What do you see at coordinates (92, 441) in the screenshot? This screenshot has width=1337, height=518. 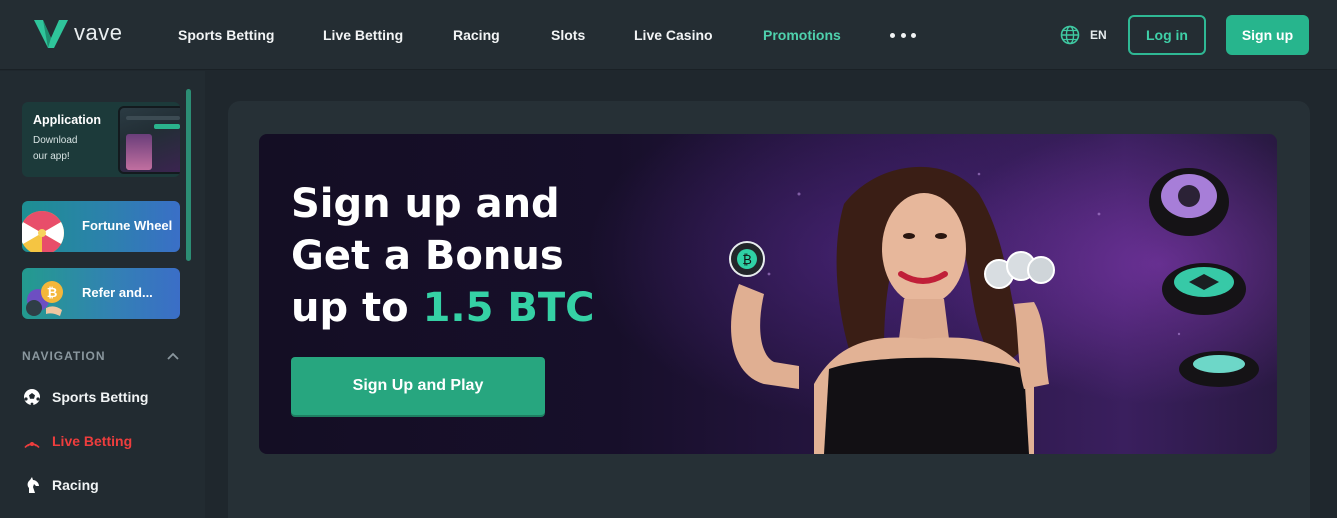 I see `sidebar-item-label: Live Betting` at bounding box center [92, 441].